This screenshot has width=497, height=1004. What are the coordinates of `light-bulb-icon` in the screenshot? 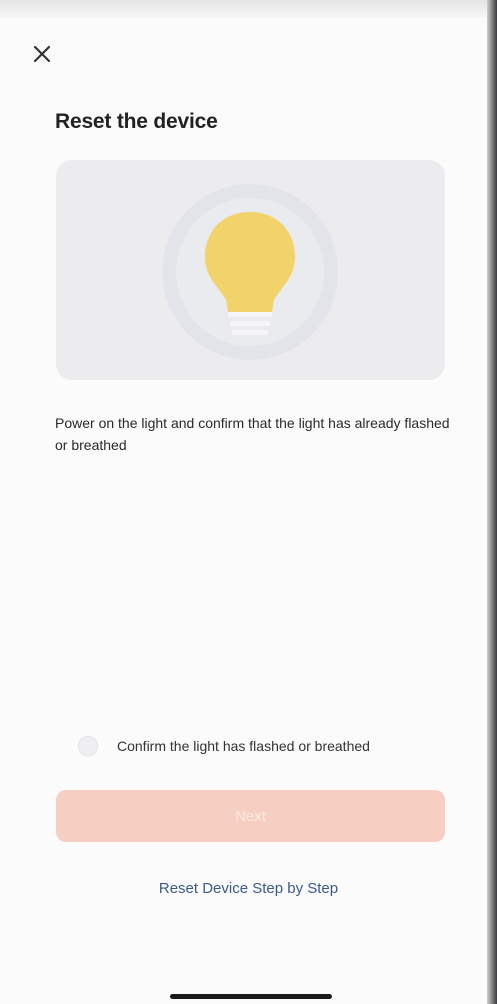 It's located at (250, 272).